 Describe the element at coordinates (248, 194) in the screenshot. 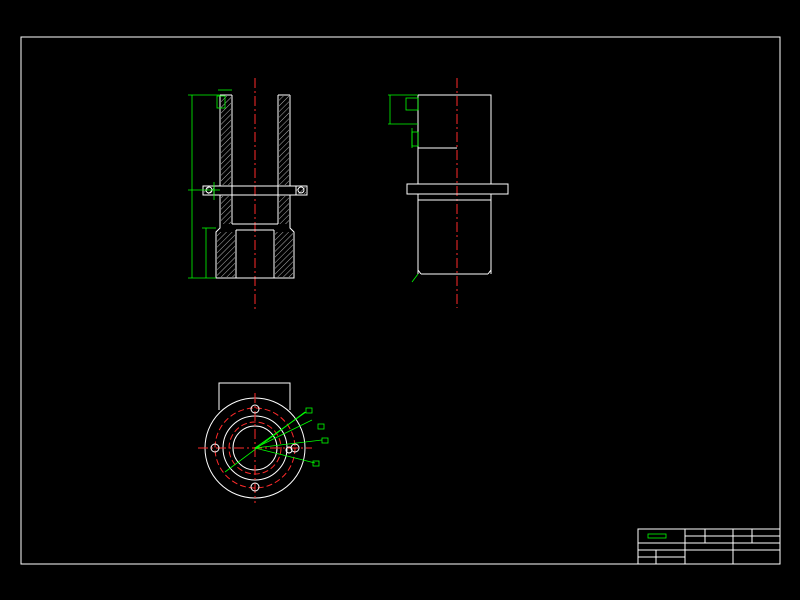

I see `front-section-view` at that location.